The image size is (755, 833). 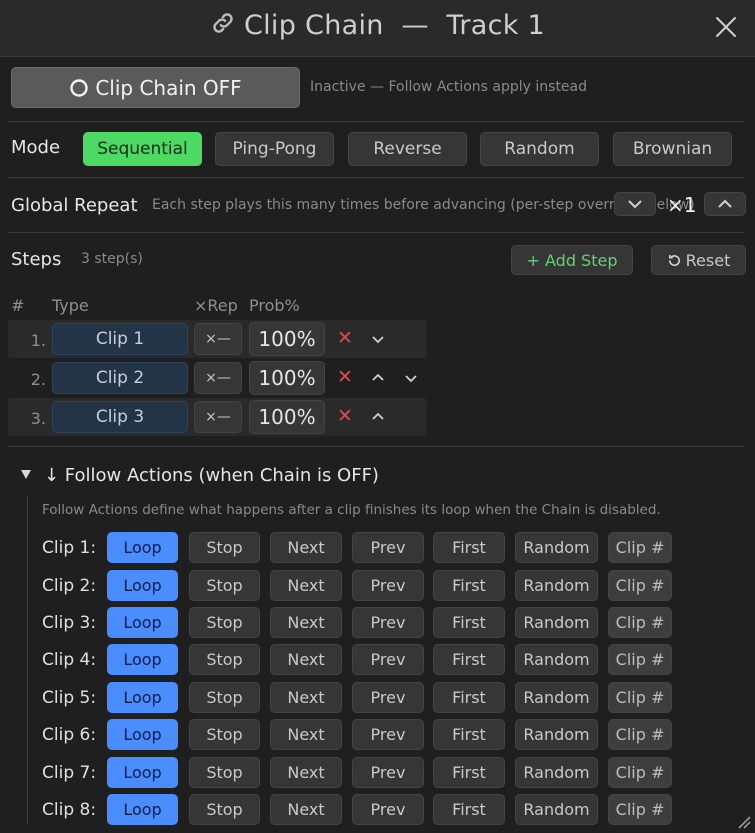 I want to click on follow-action-clip-label: Clip 4:, so click(x=69, y=660).